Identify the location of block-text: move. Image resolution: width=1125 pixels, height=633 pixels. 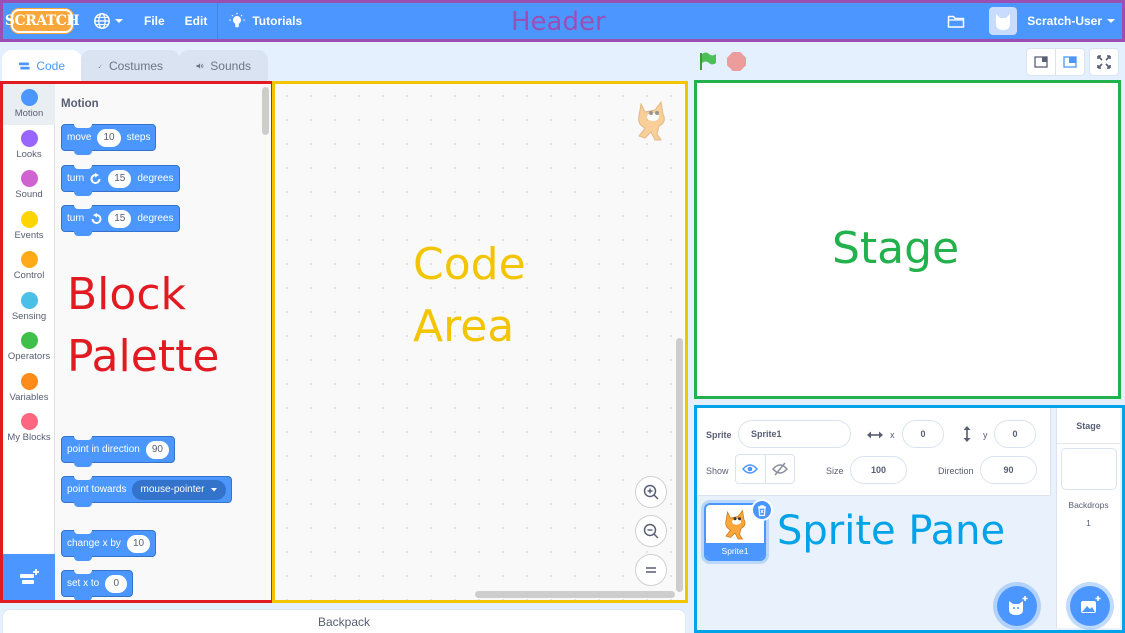
(79, 137).